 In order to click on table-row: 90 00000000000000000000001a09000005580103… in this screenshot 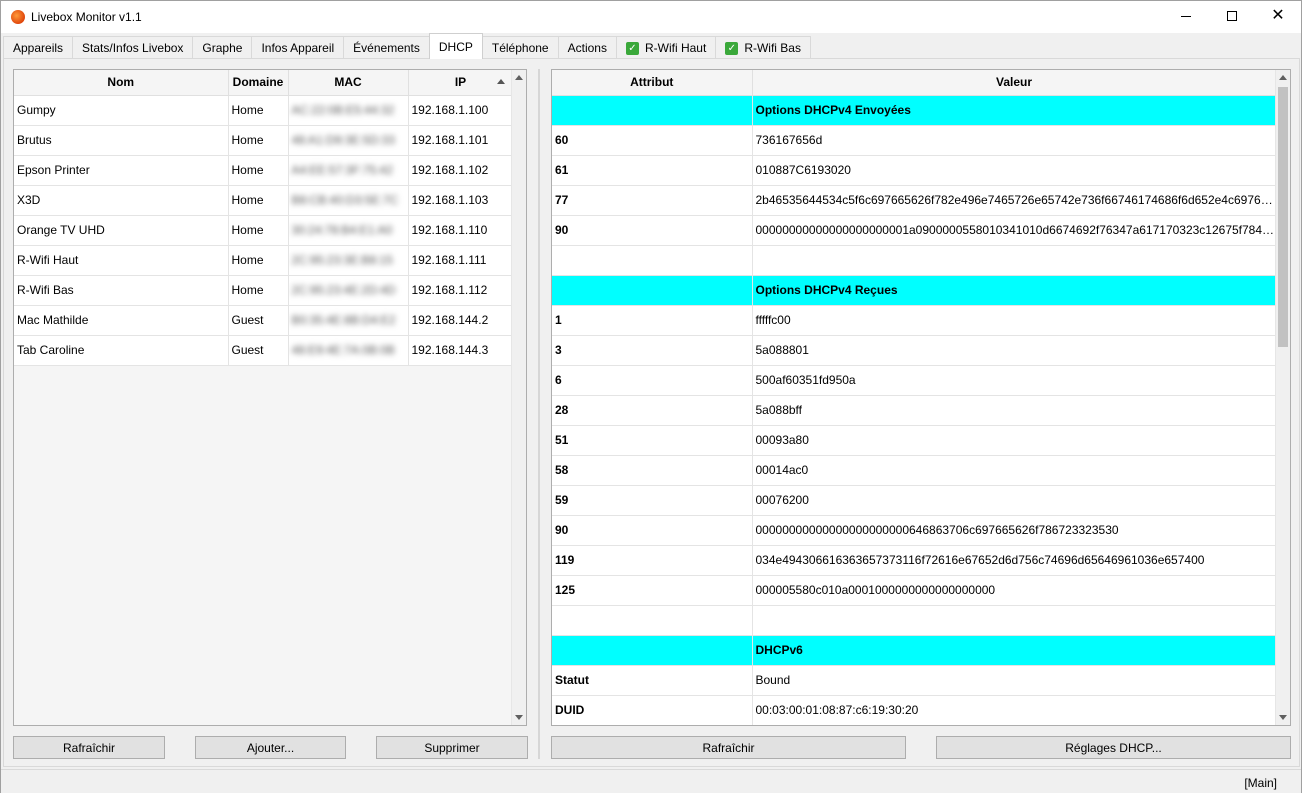, I will do `click(914, 230)`.